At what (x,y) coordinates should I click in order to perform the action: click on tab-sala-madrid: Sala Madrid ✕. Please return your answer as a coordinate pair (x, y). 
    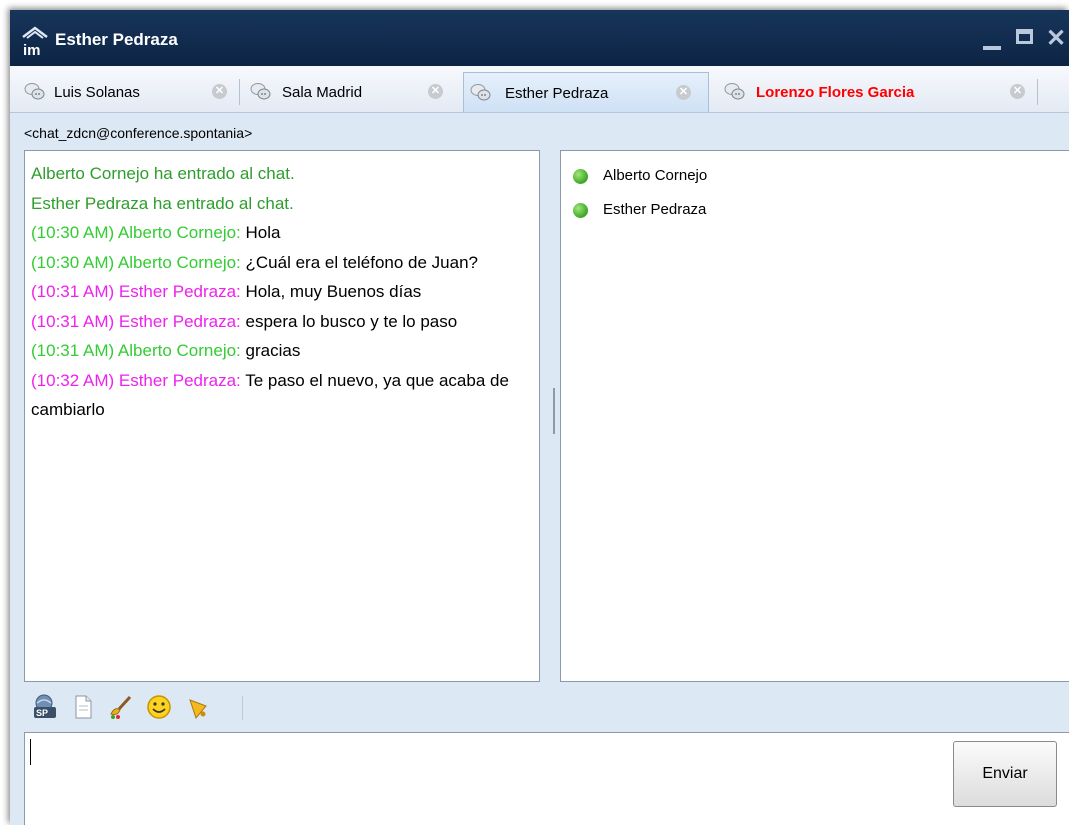
    Looking at the image, I should click on (351, 92).